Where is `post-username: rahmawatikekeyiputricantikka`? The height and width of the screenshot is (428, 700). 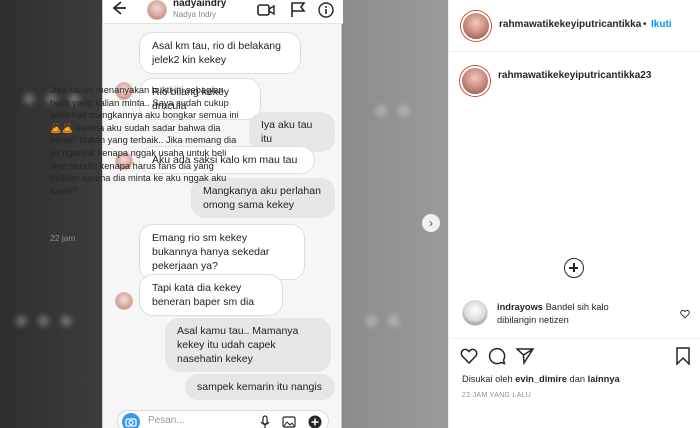 post-username: rahmawatikekeyiputricantikka is located at coordinates (570, 24).